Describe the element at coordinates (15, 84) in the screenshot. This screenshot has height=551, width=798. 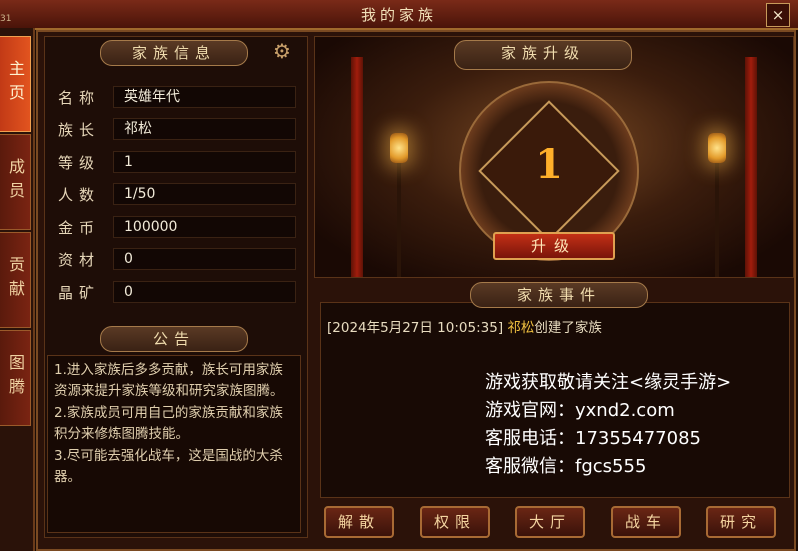
I see `tab-home: 主页` at that location.